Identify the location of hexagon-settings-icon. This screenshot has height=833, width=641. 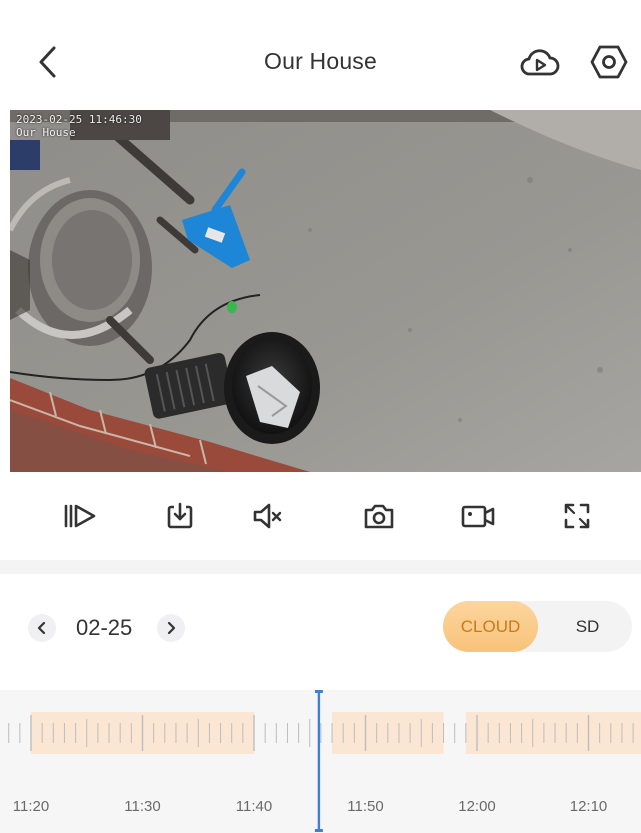
(609, 62).